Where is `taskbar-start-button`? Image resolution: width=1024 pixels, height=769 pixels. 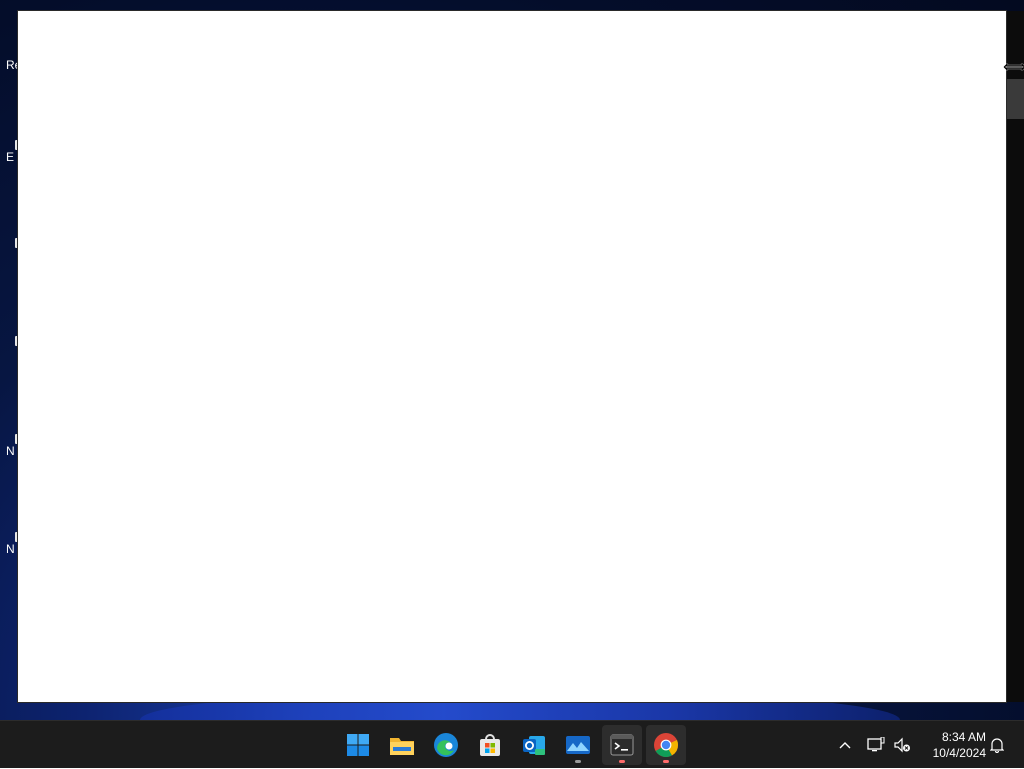 taskbar-start-button is located at coordinates (358, 745).